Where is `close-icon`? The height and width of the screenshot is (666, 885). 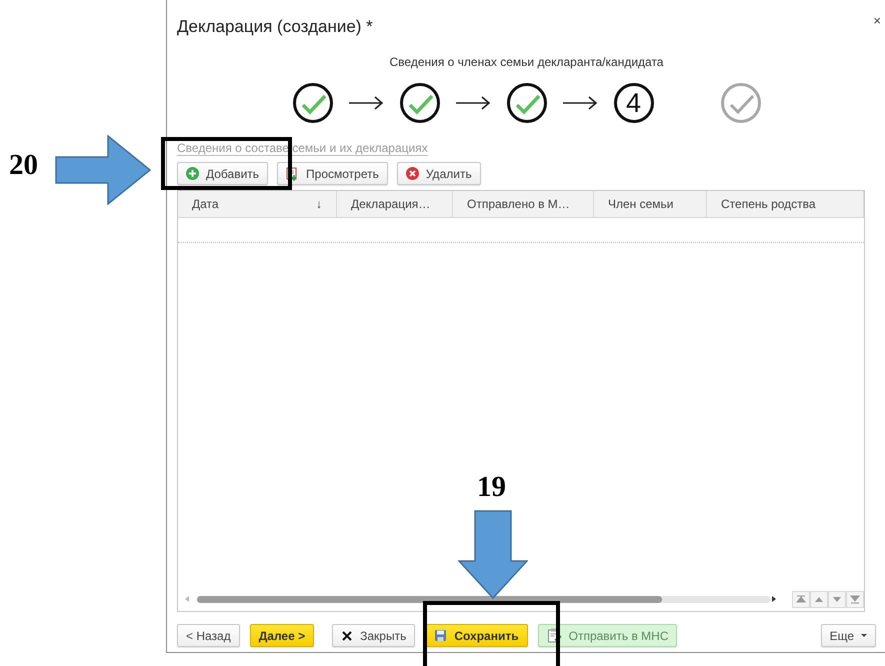 close-icon is located at coordinates (347, 636).